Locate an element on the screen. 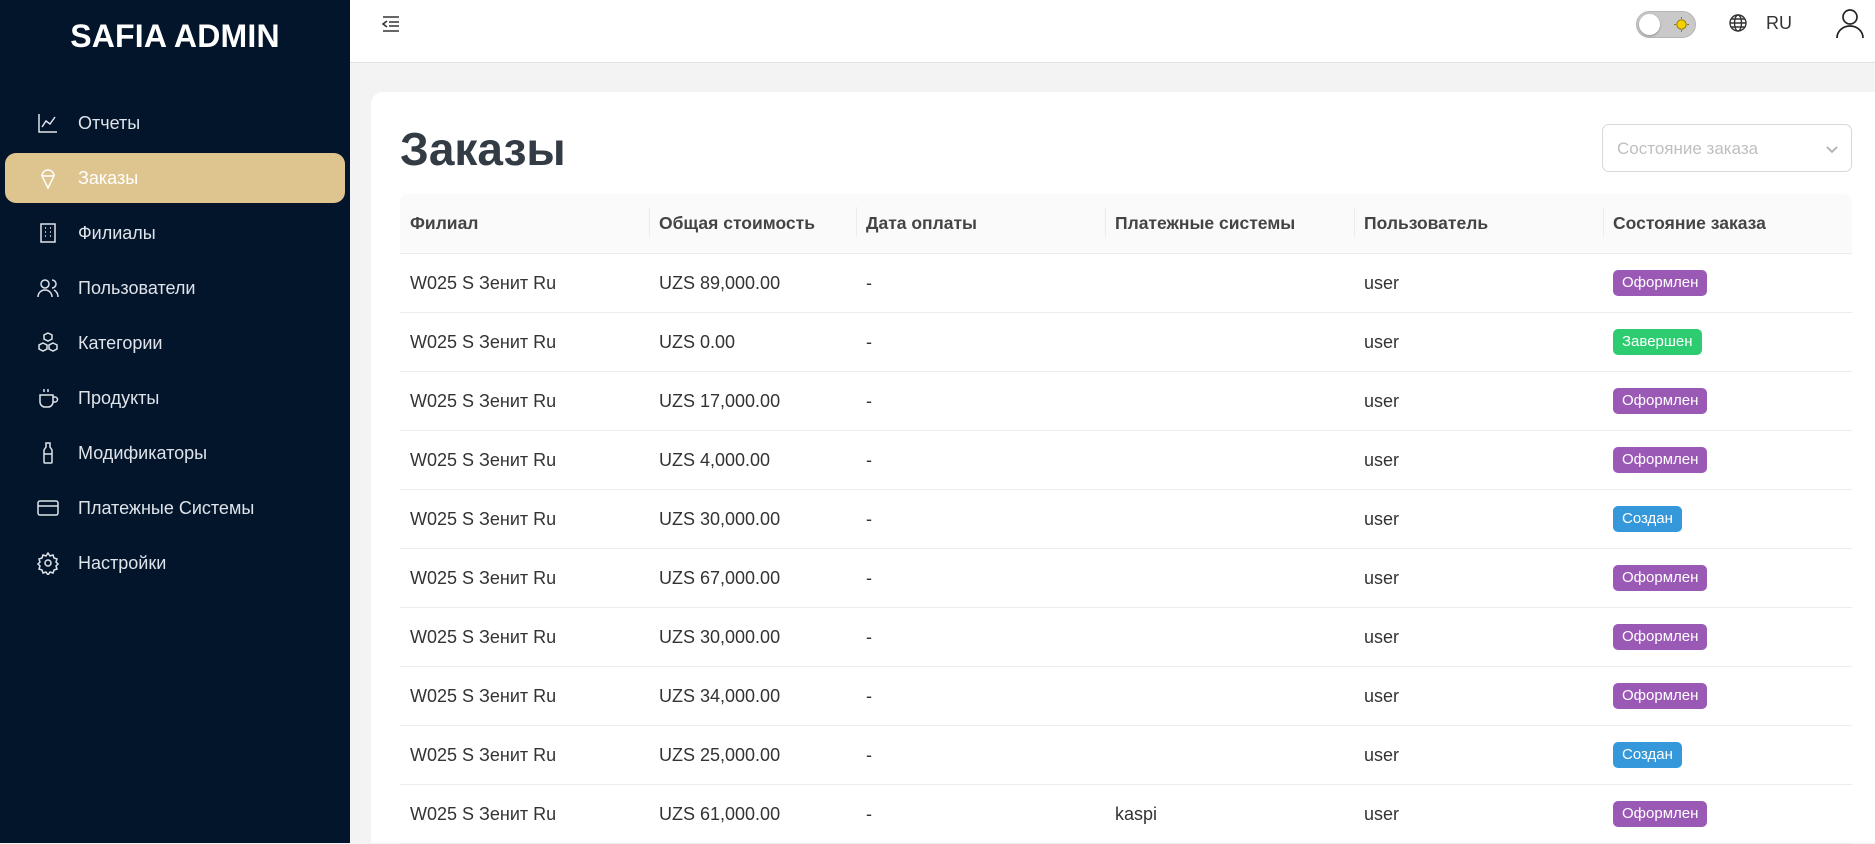 This screenshot has width=1875, height=844. sidebar-item-users: Пользователи is located at coordinates (175, 288).